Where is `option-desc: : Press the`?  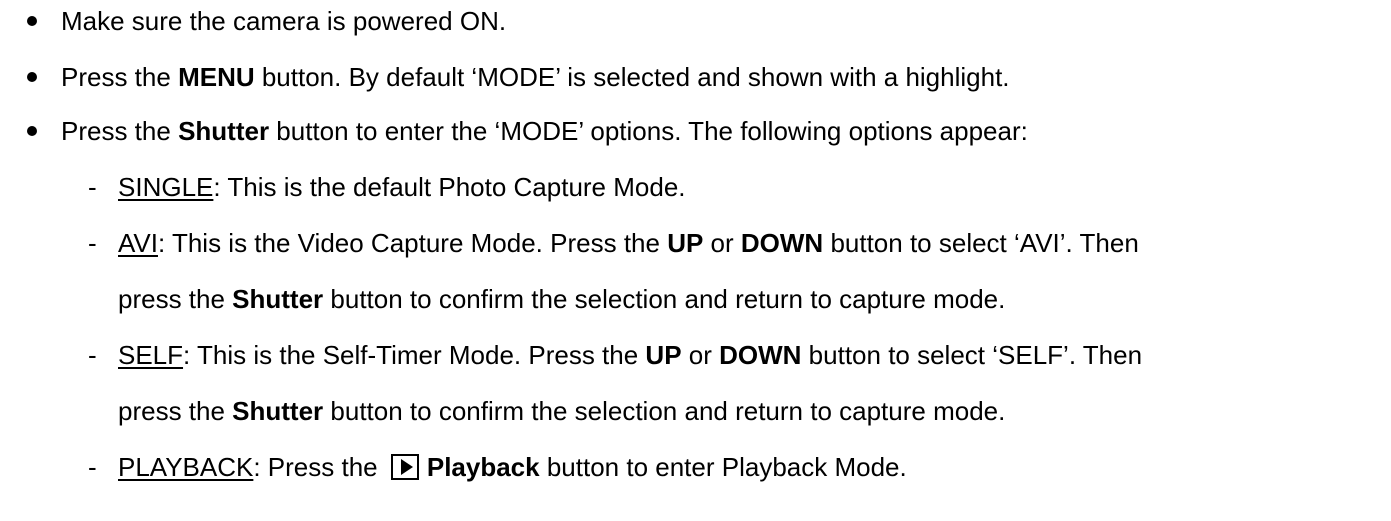 option-desc: : Press the is located at coordinates (319, 467).